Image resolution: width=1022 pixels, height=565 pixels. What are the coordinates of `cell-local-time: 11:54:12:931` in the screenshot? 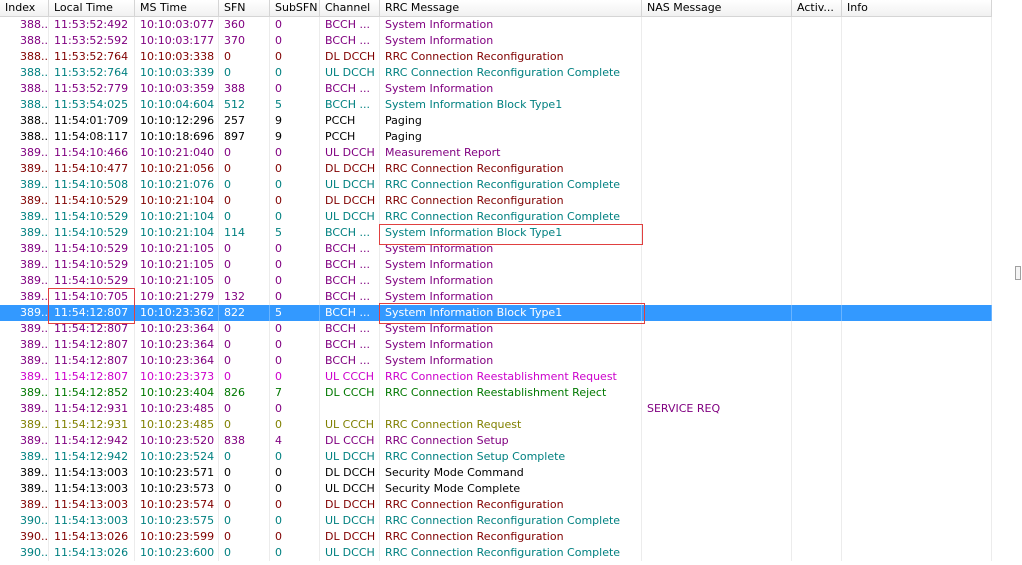 It's located at (92, 425).